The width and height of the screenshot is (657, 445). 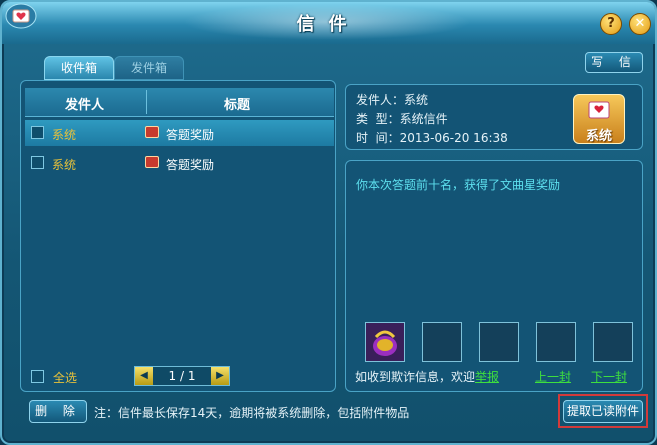 What do you see at coordinates (640, 24) in the screenshot?
I see `close-button: ✕` at bounding box center [640, 24].